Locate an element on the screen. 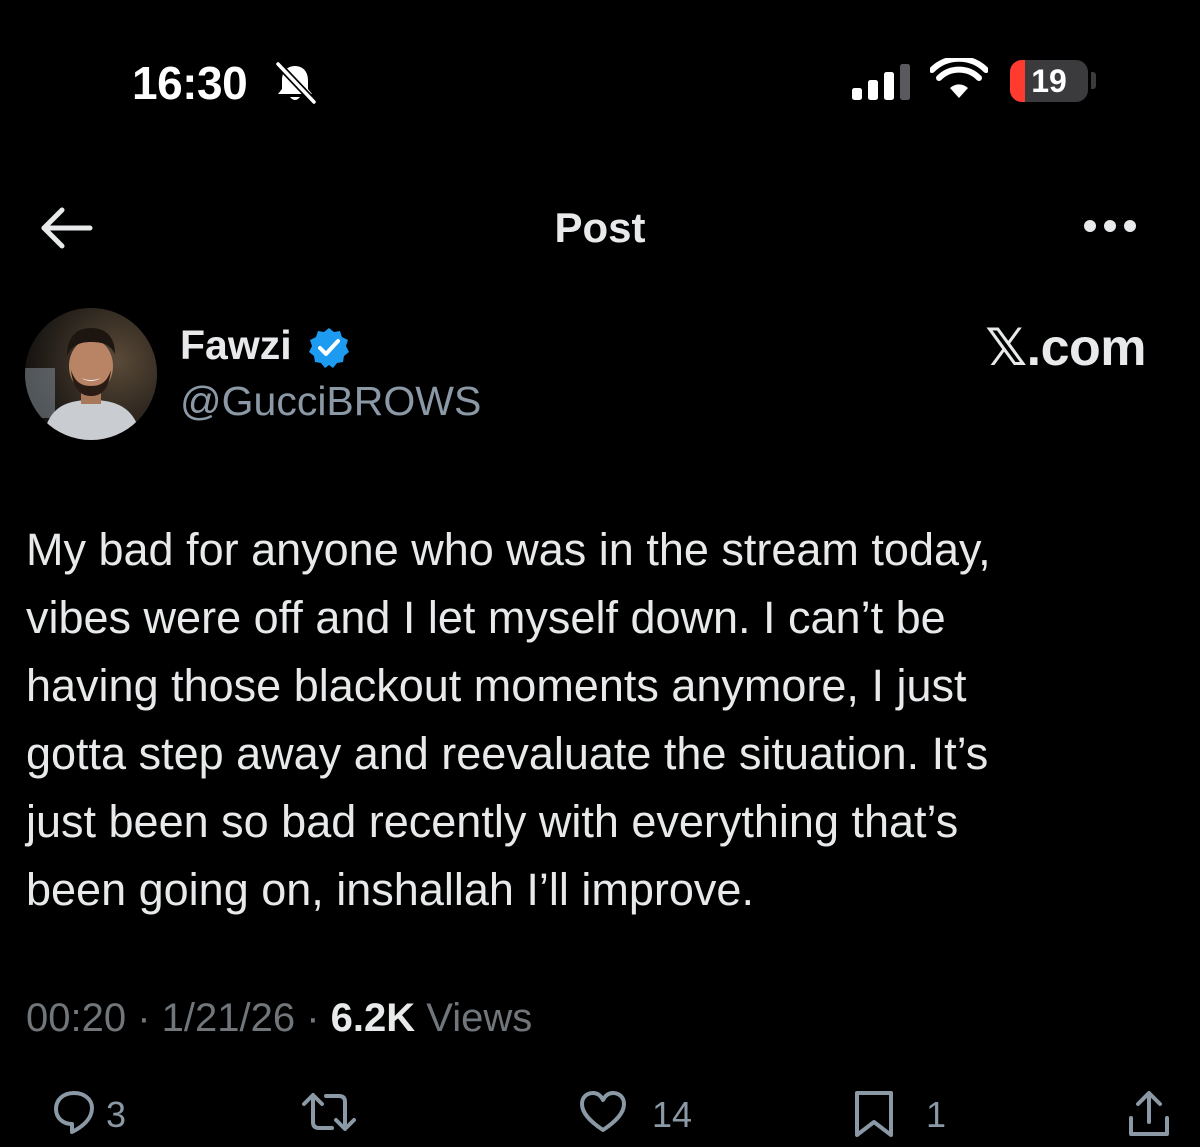 This screenshot has width=1200, height=1147. more-options-icon is located at coordinates (1111, 226).